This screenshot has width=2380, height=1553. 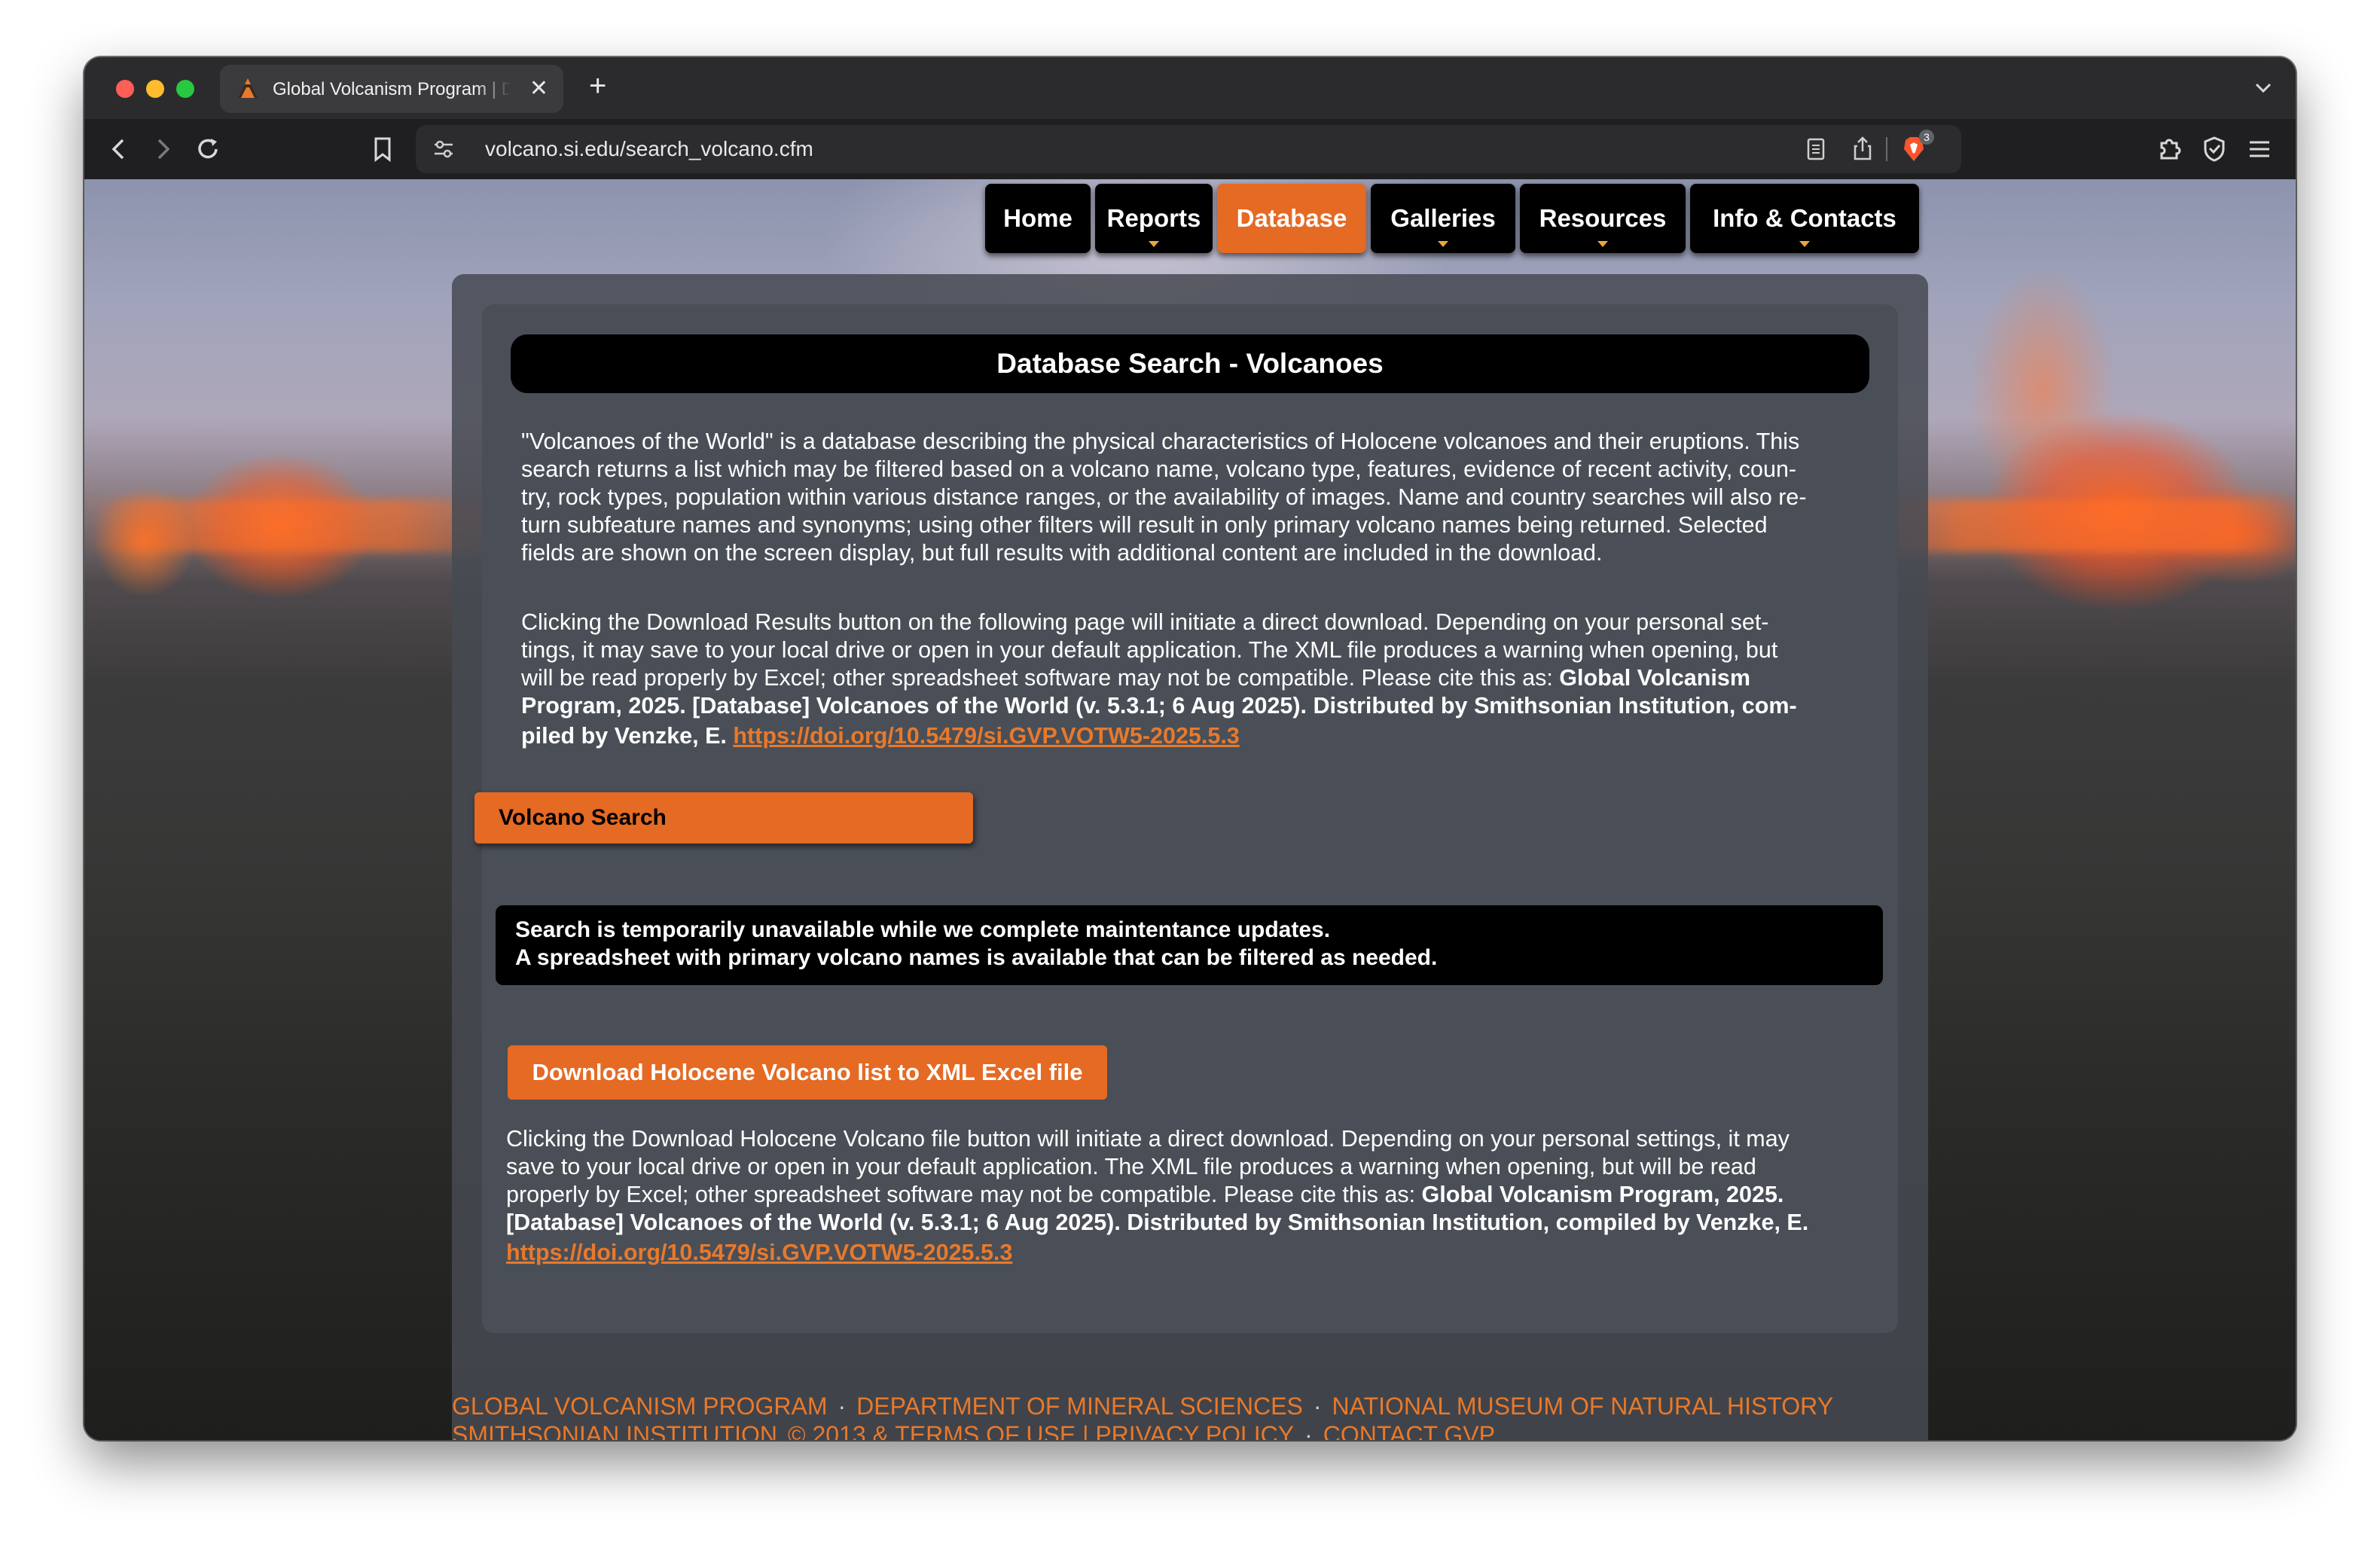 I want to click on chevron-down-icon, so click(x=2263, y=88).